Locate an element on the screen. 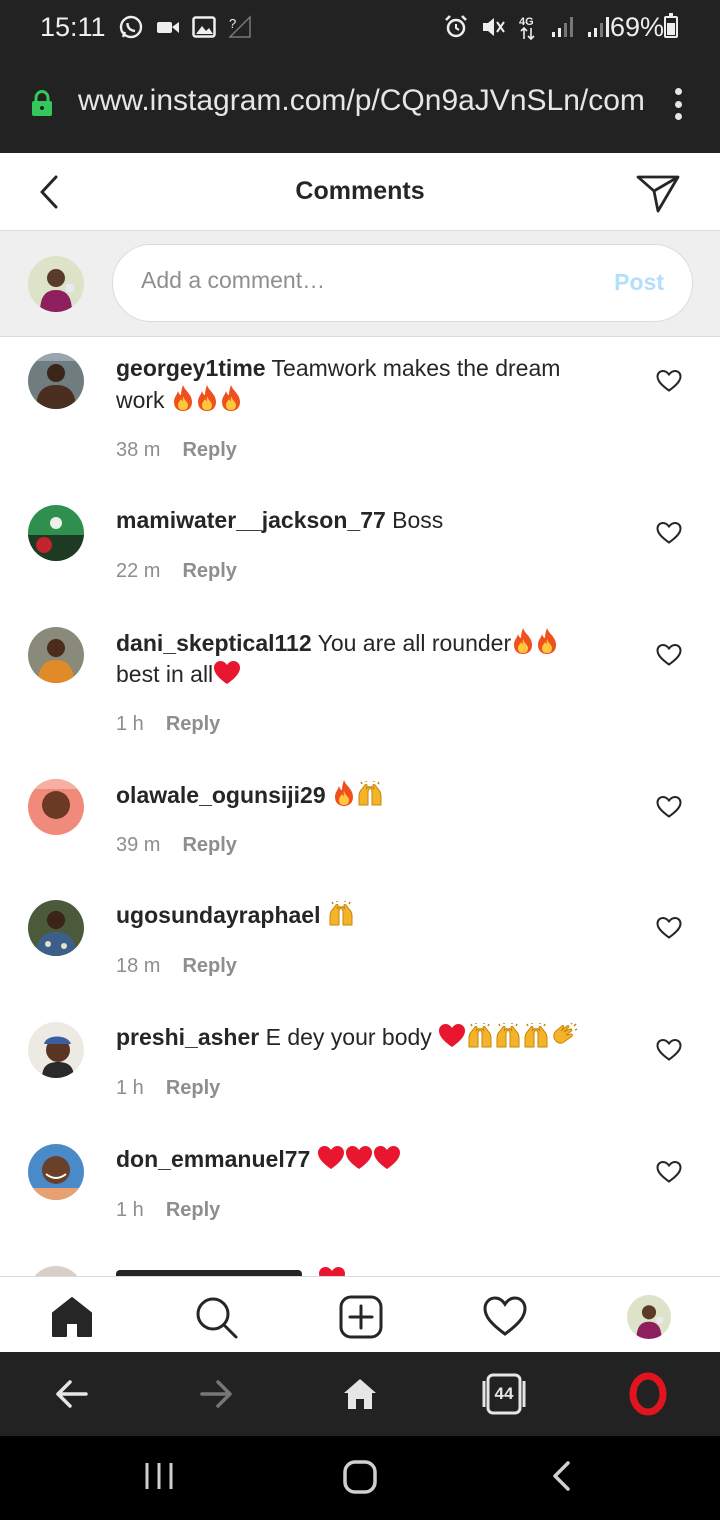 Image resolution: width=720 pixels, height=1520 pixels. system-icons: 4G is located at coordinates (527, 27).